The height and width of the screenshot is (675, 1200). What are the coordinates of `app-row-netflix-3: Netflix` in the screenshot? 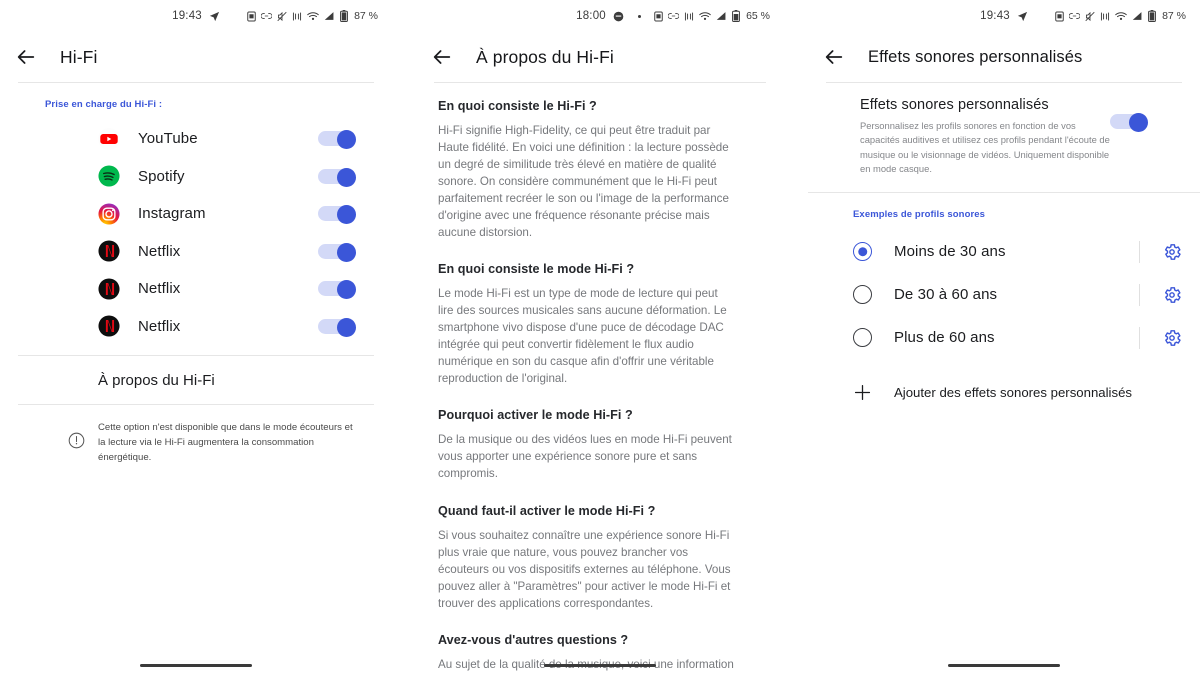 It's located at (196, 327).